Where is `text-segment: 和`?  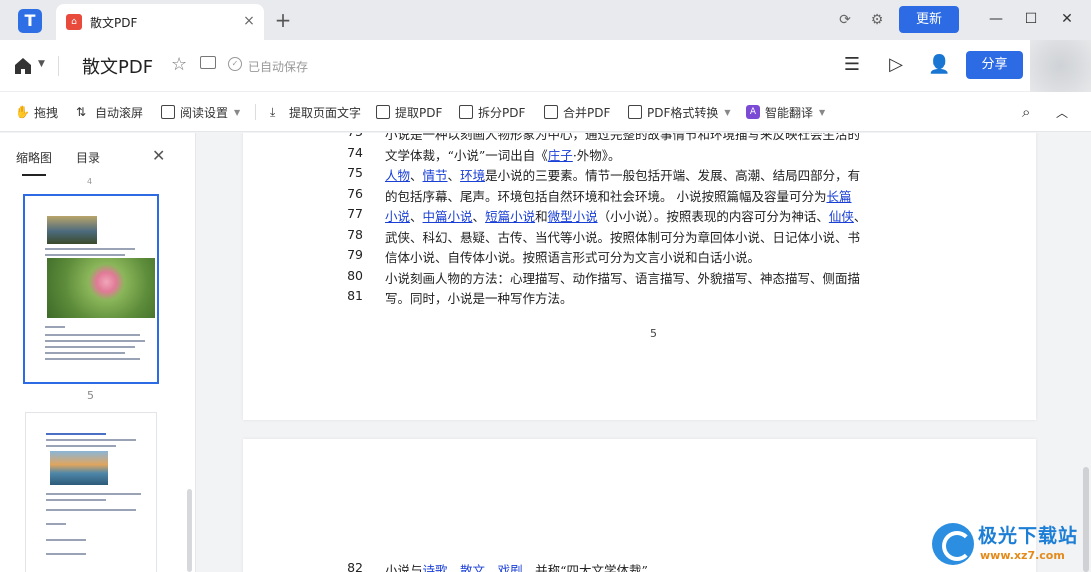 text-segment: 和 is located at coordinates (541, 216).